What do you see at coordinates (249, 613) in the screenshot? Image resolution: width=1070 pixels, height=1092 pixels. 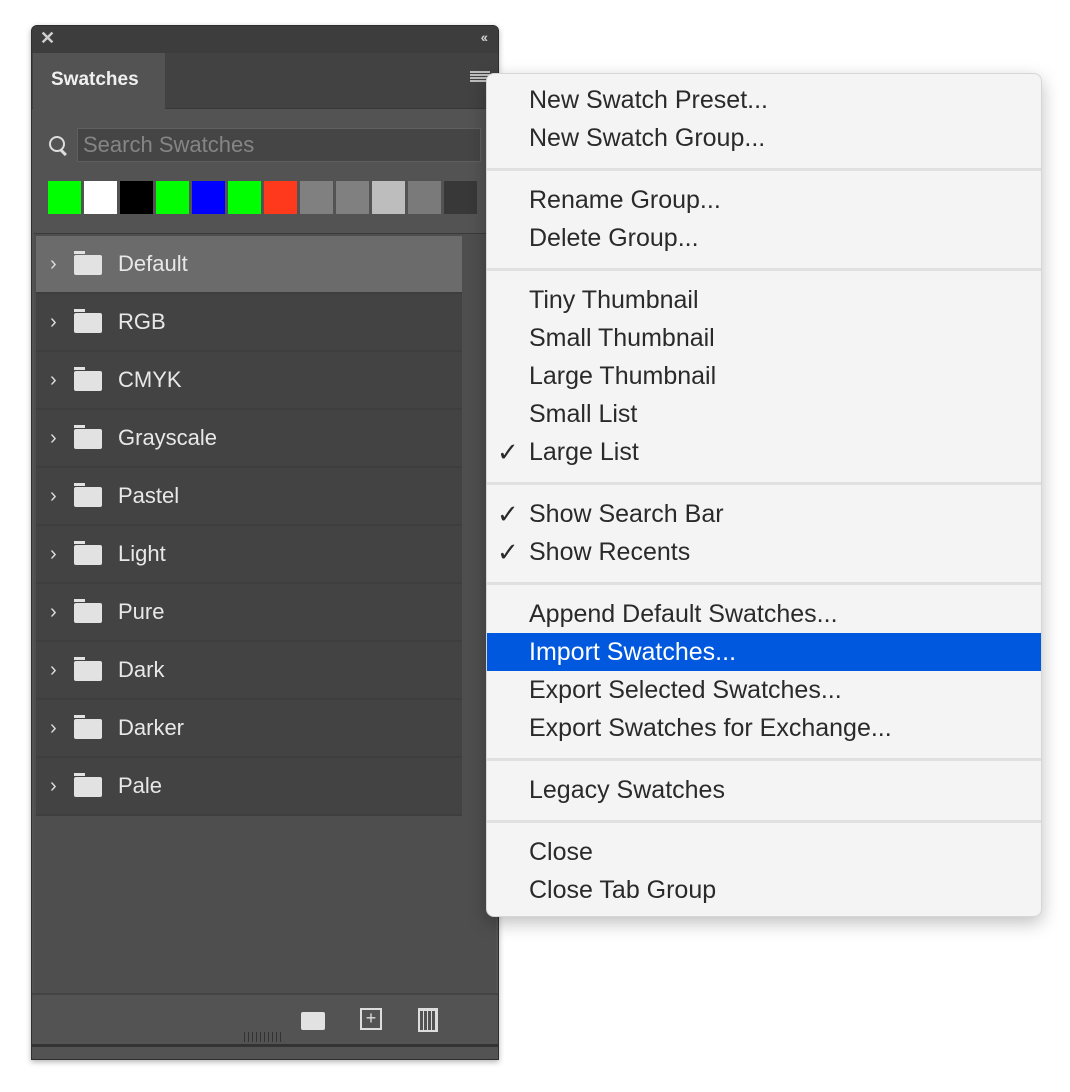 I see `group-row: › Pure` at bounding box center [249, 613].